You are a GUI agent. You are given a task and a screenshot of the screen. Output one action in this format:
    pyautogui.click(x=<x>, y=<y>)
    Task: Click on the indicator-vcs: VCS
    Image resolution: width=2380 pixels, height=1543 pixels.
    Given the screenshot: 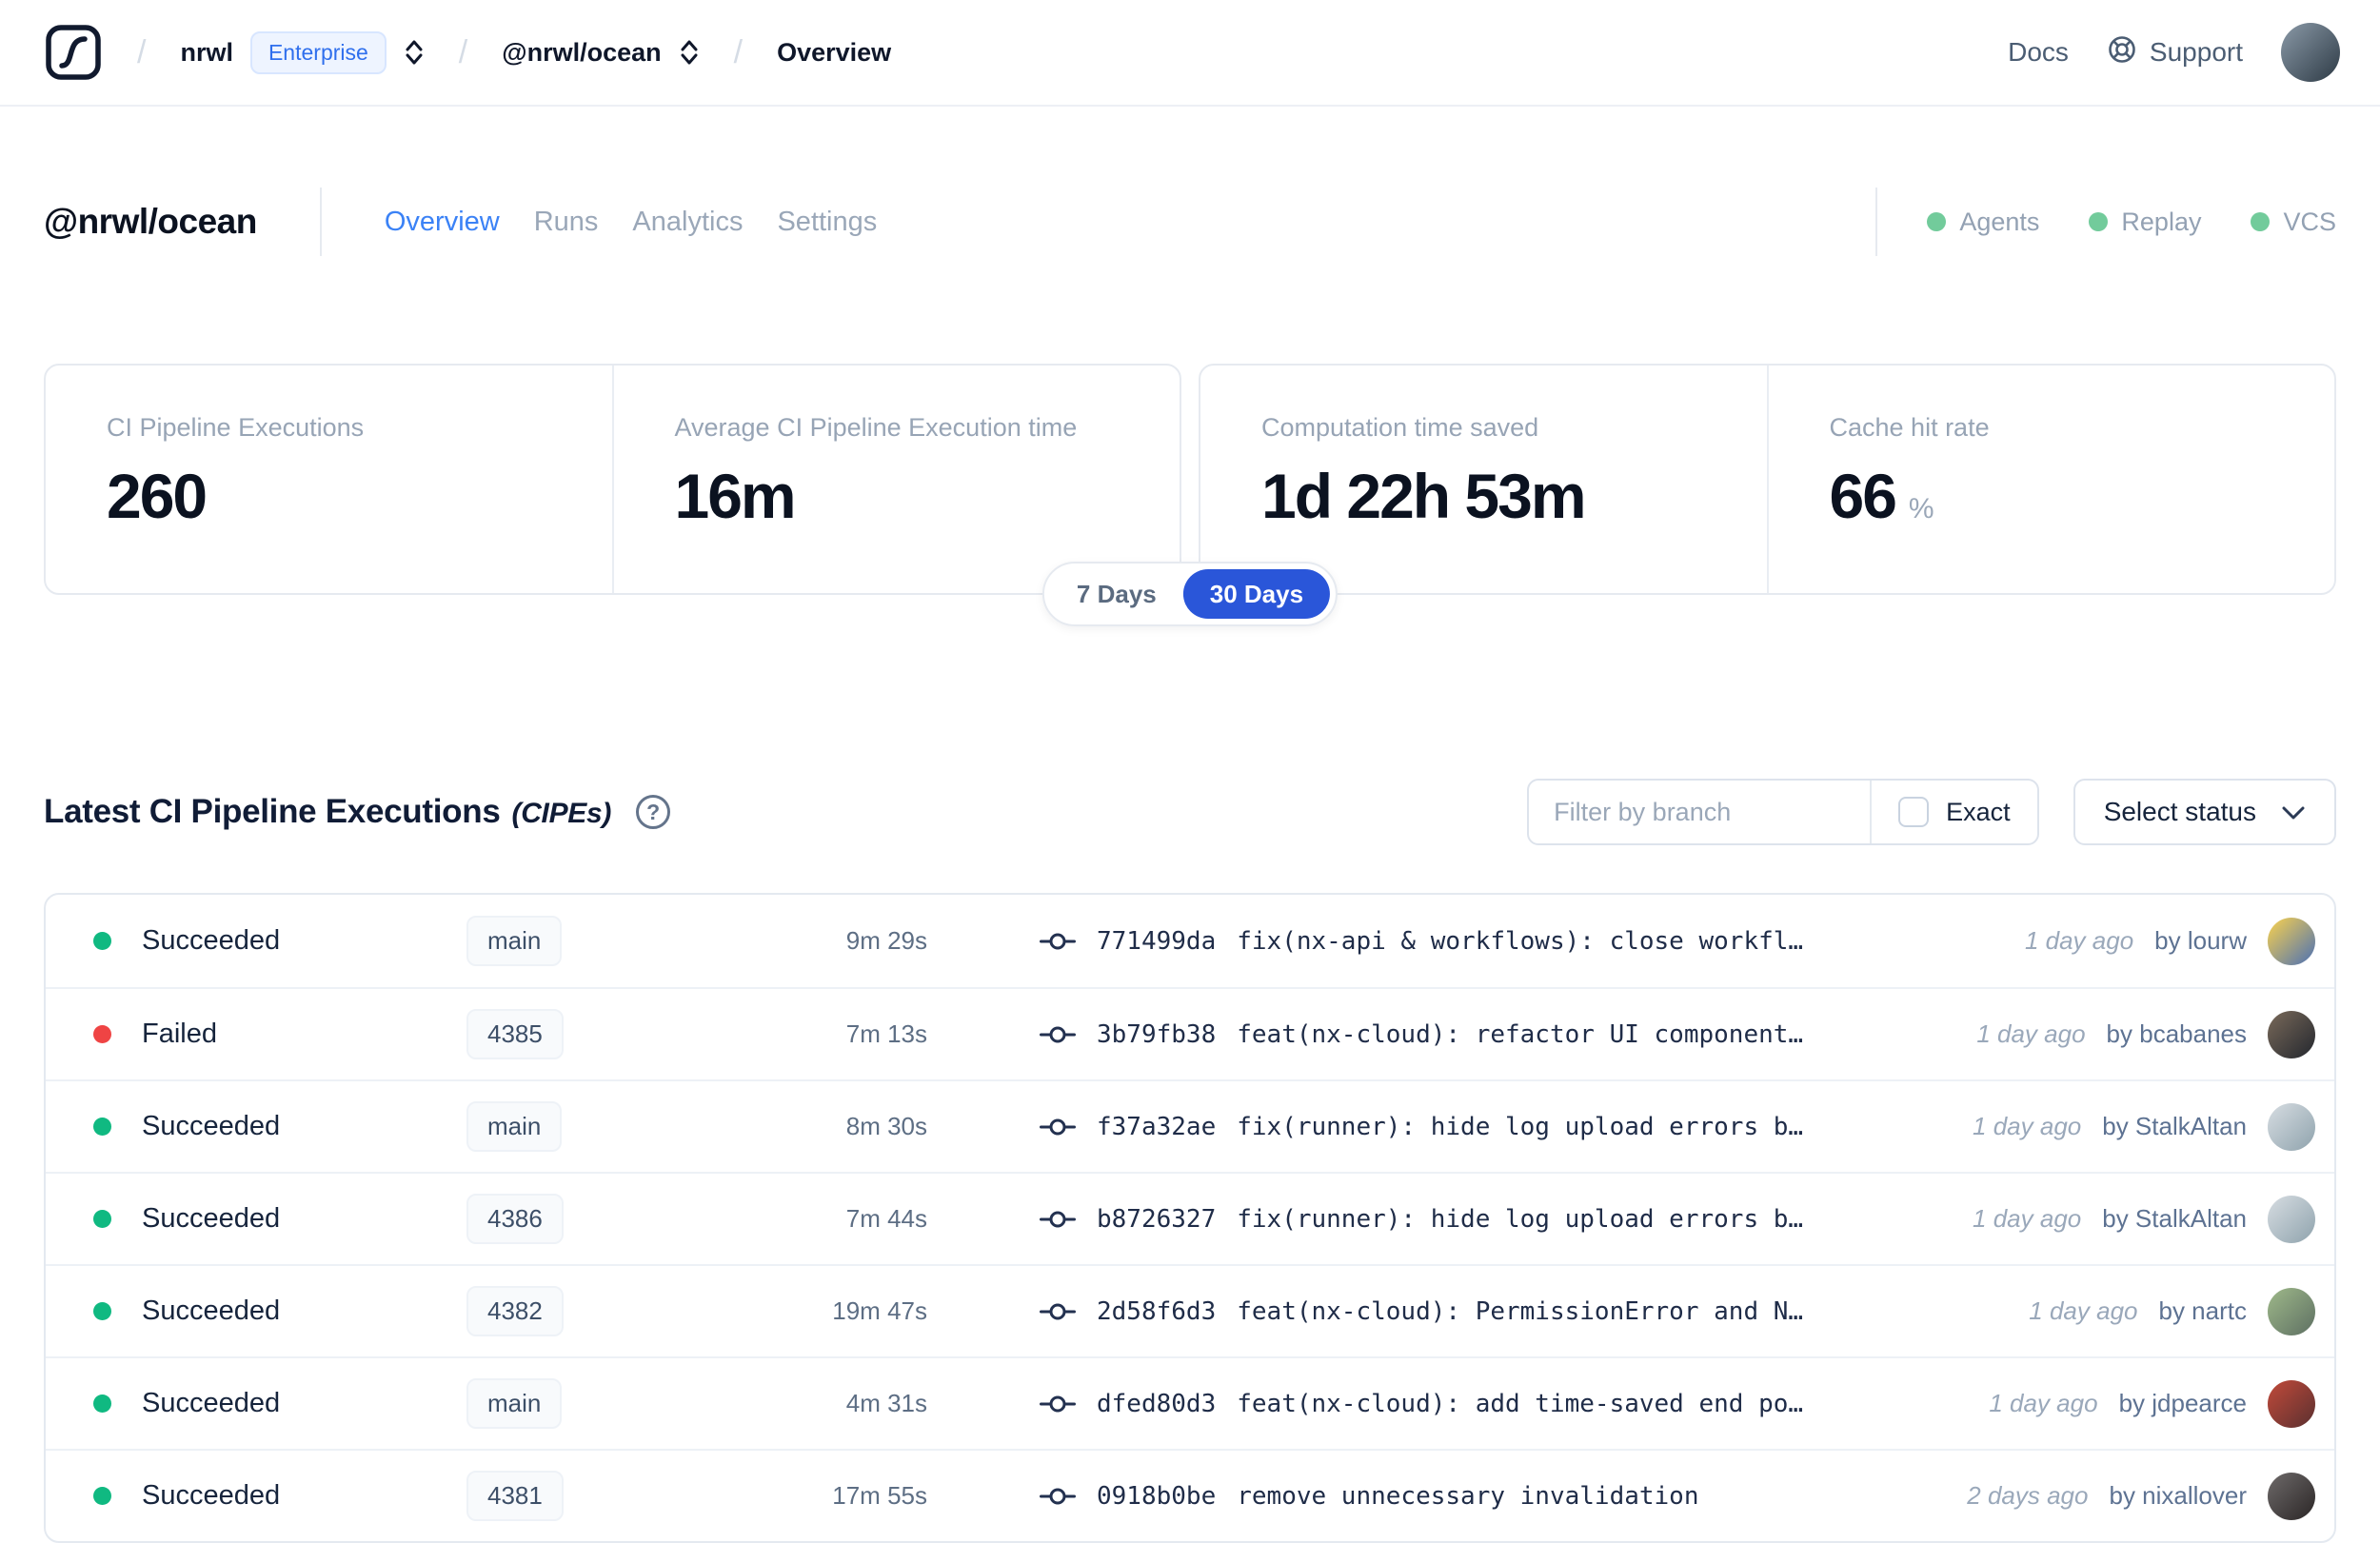 What is the action you would take?
    pyautogui.click(x=2293, y=222)
    